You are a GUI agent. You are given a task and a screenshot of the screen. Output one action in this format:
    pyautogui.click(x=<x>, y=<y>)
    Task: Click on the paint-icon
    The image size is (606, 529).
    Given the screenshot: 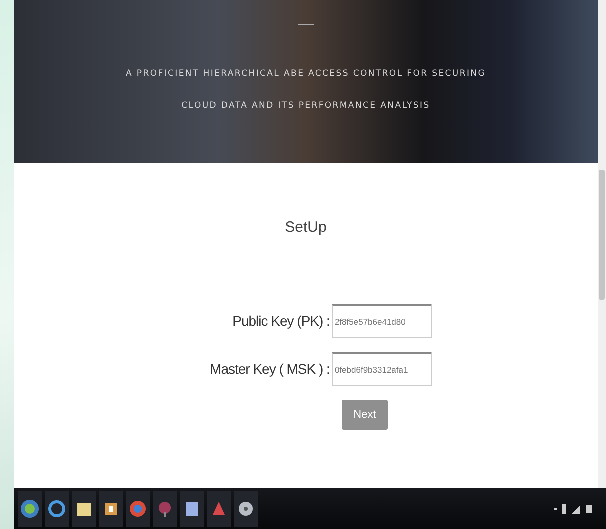 What is the action you would take?
    pyautogui.click(x=219, y=509)
    